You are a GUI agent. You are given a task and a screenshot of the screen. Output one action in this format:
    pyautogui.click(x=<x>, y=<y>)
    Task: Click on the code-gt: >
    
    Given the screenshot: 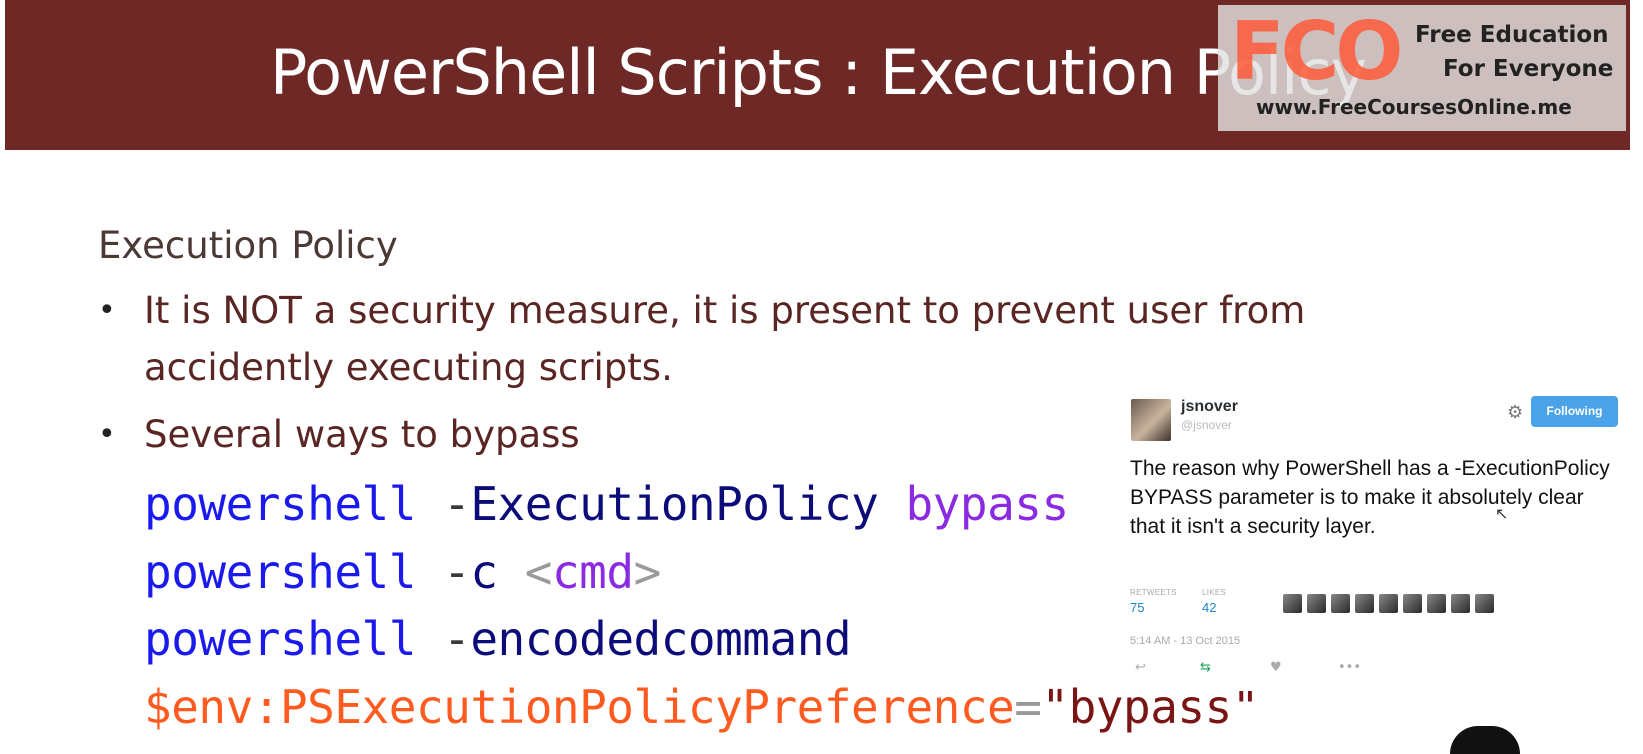 What is the action you would take?
    pyautogui.click(x=647, y=572)
    